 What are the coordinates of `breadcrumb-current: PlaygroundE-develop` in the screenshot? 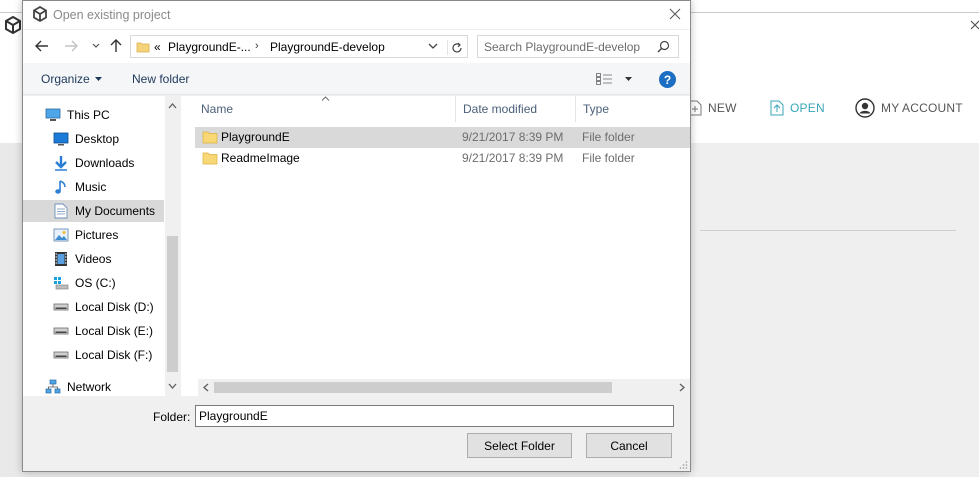 It's located at (327, 47).